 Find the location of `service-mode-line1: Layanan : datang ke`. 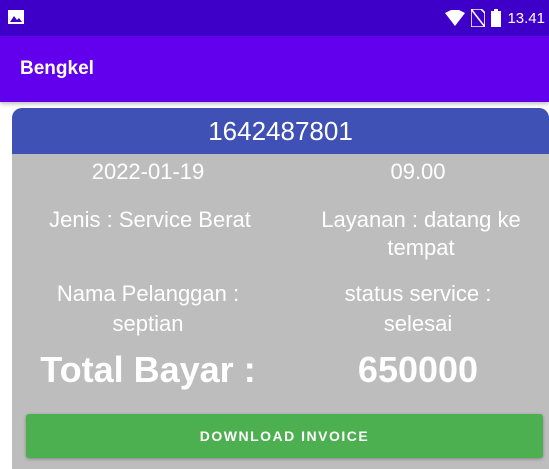

service-mode-line1: Layanan : datang ke is located at coordinates (421, 219).